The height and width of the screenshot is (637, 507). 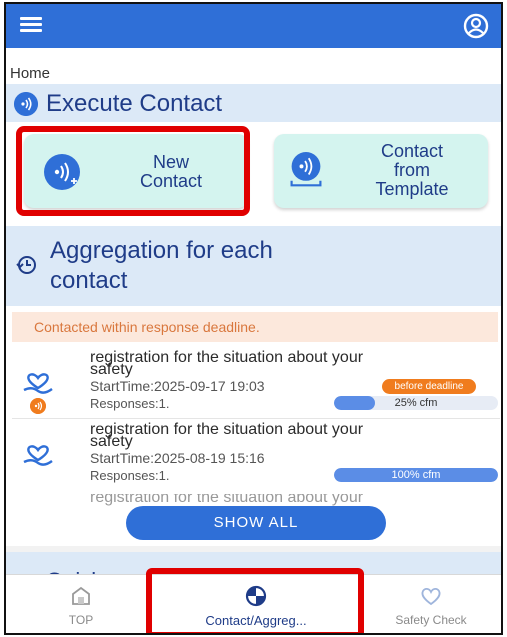 I want to click on hamburger-menu-icon, so click(x=31, y=25).